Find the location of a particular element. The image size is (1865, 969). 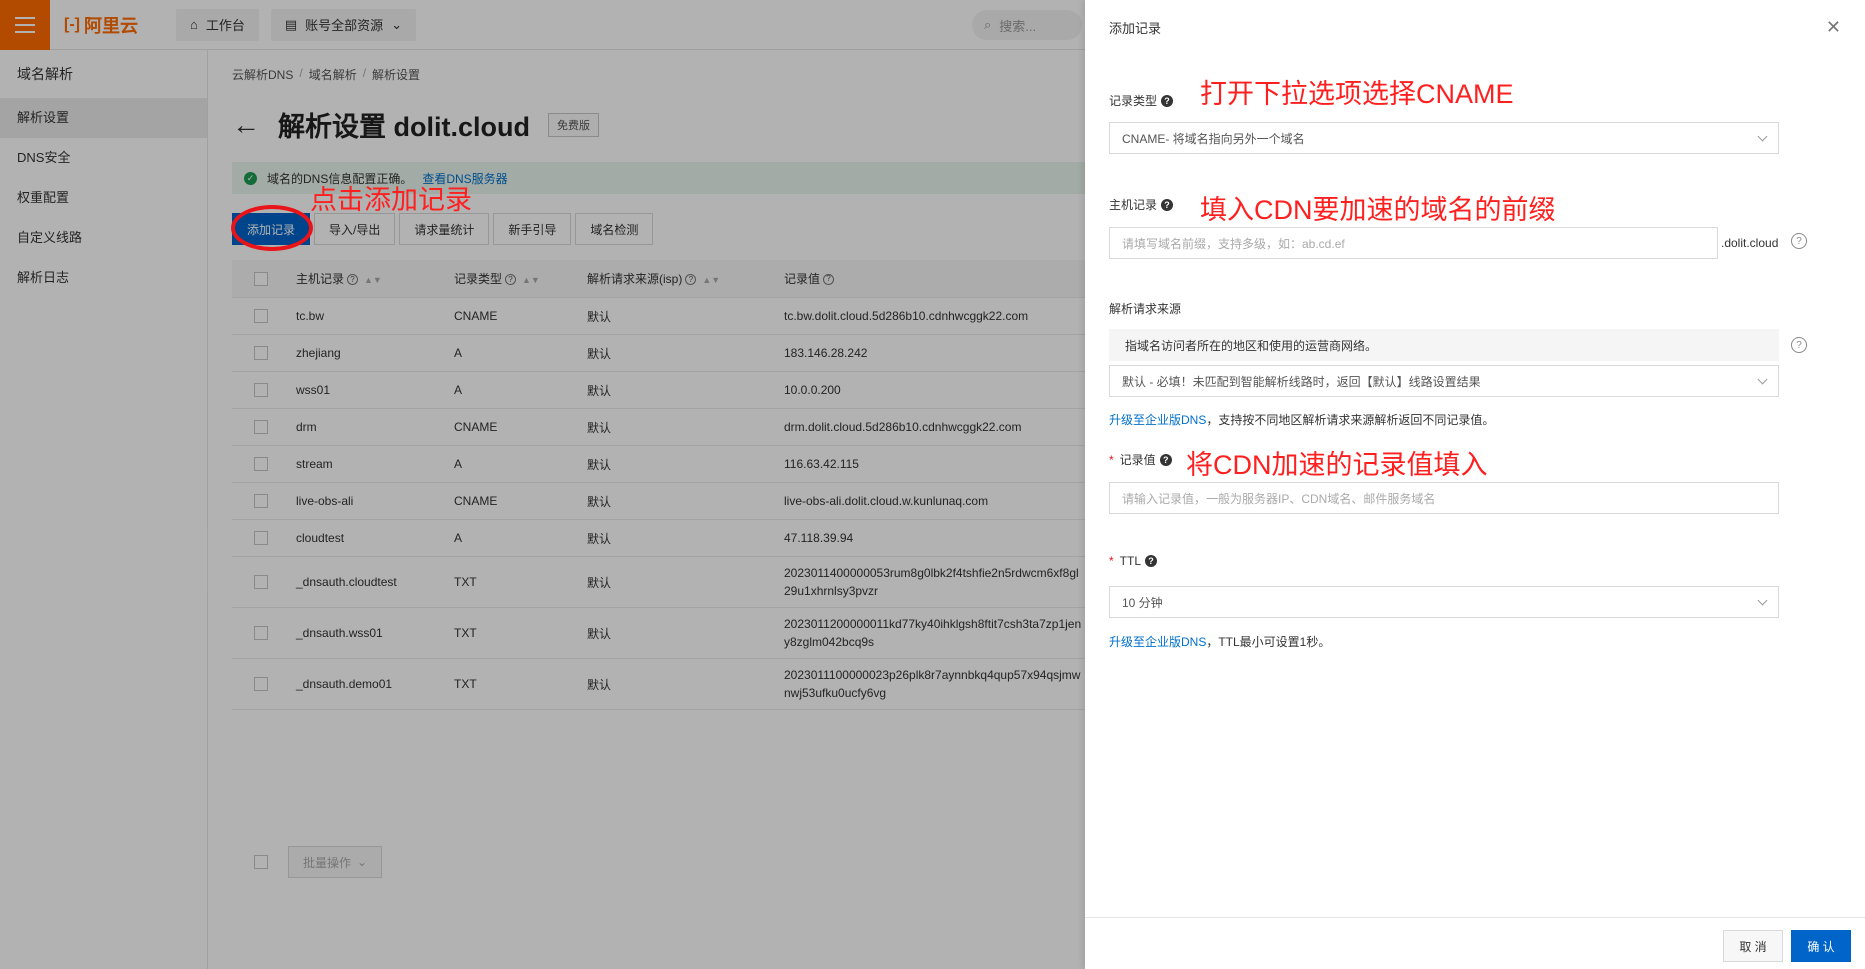

domain-suffix: .dolit.cloud is located at coordinates (1750, 243).